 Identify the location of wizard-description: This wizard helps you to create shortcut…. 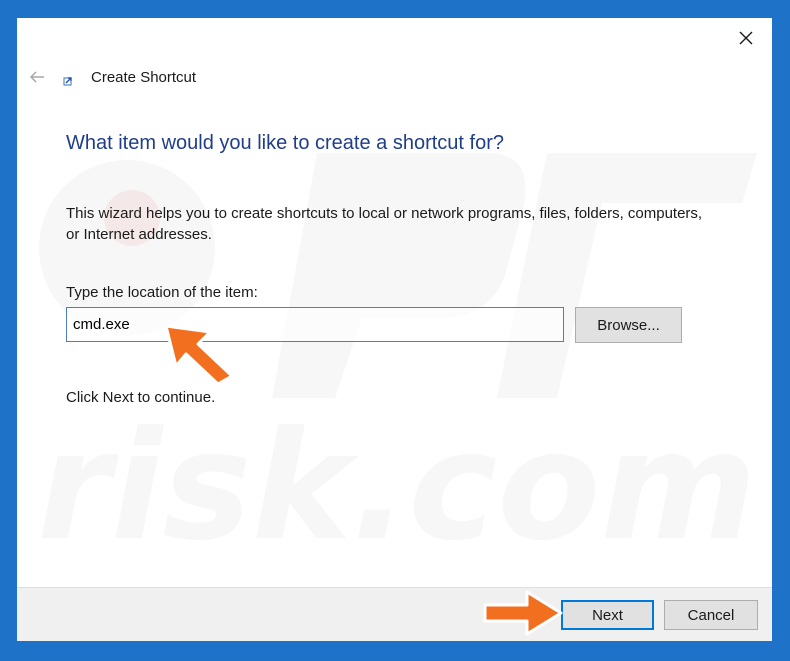
(384, 224).